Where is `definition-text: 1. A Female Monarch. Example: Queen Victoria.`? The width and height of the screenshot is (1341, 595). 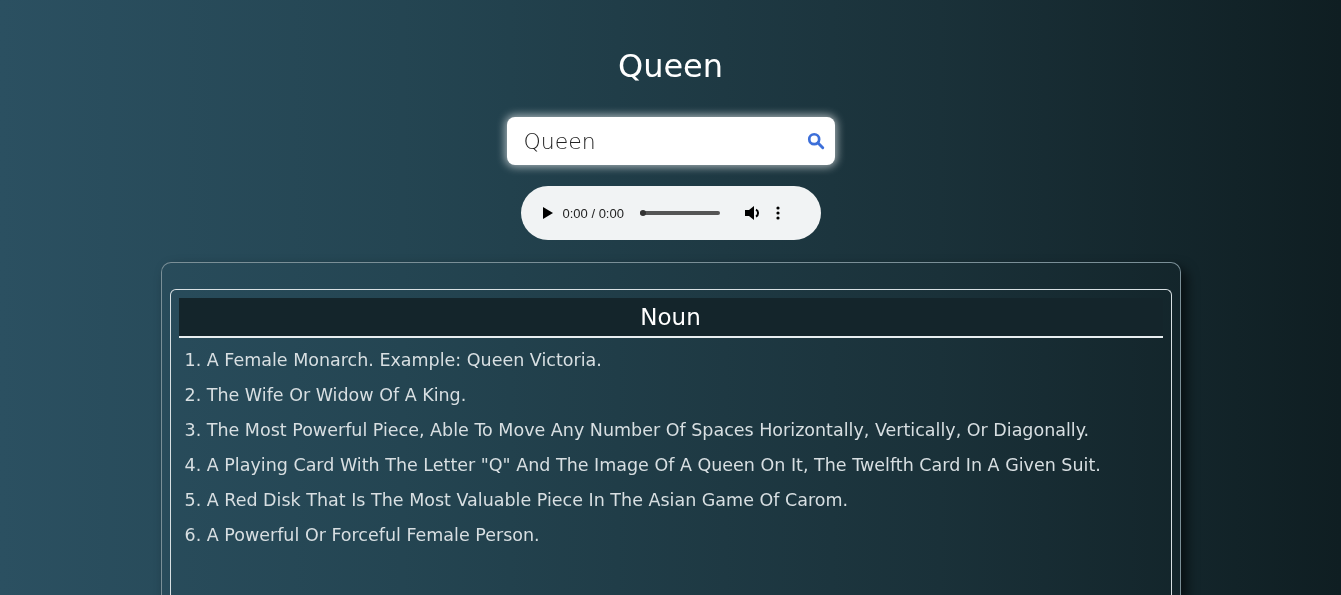 definition-text: 1. A Female Monarch. Example: Queen Victoria. is located at coordinates (393, 360).